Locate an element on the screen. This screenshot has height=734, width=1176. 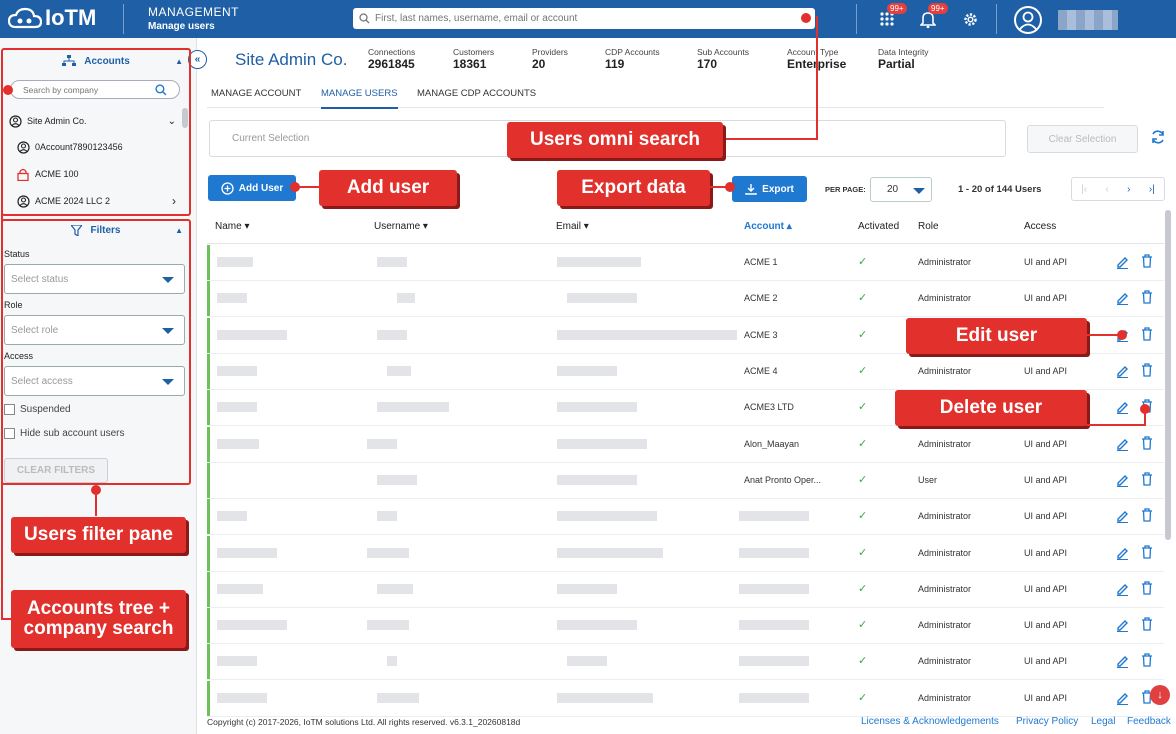
omni-search-input is located at coordinates (575, 18).